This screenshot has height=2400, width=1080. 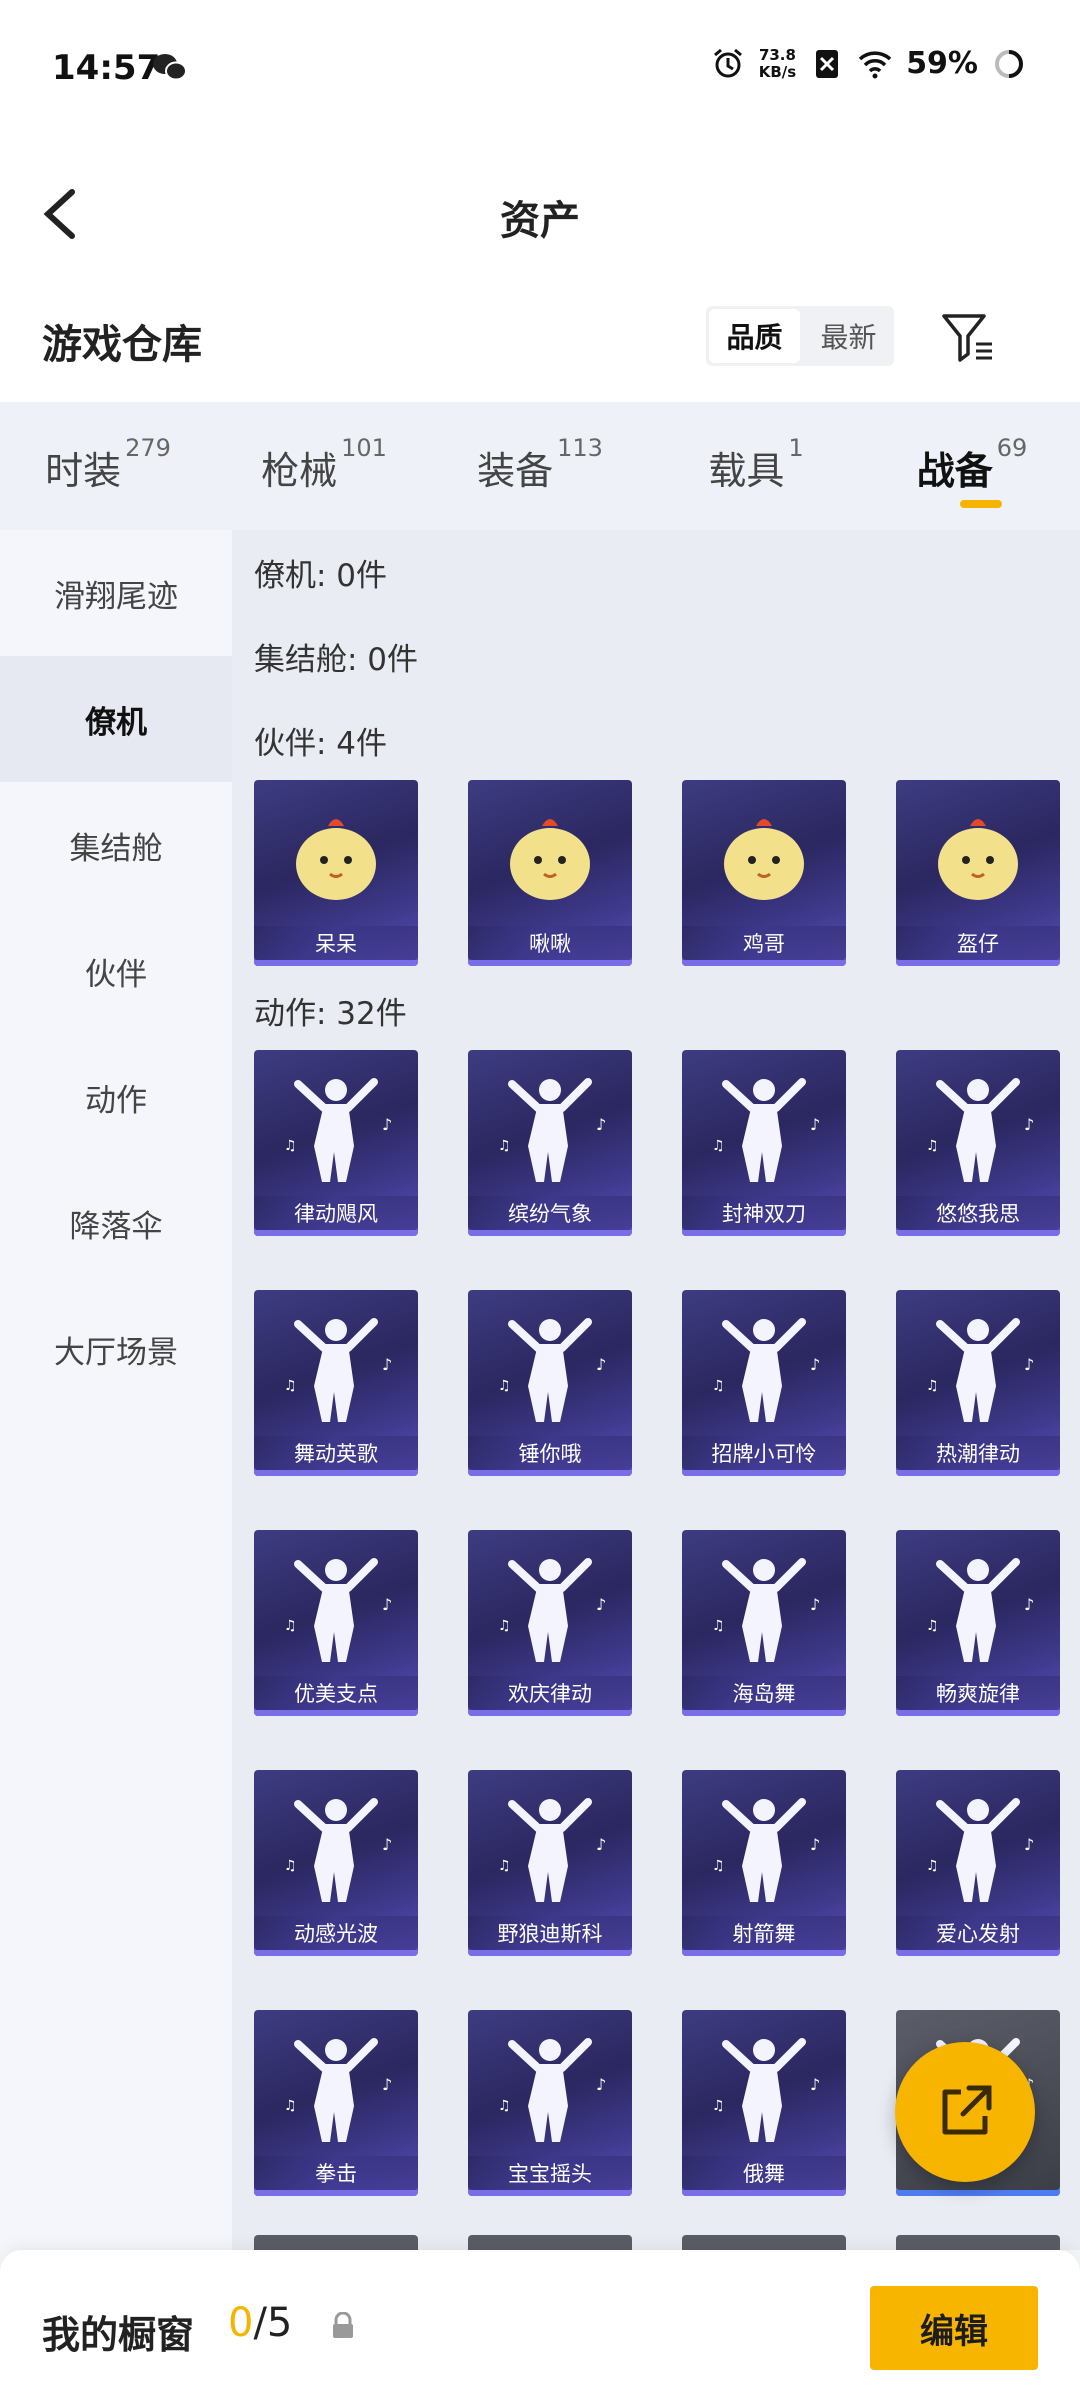 What do you see at coordinates (764, 943) in the screenshot?
I see `card-caption: 鸡哥` at bounding box center [764, 943].